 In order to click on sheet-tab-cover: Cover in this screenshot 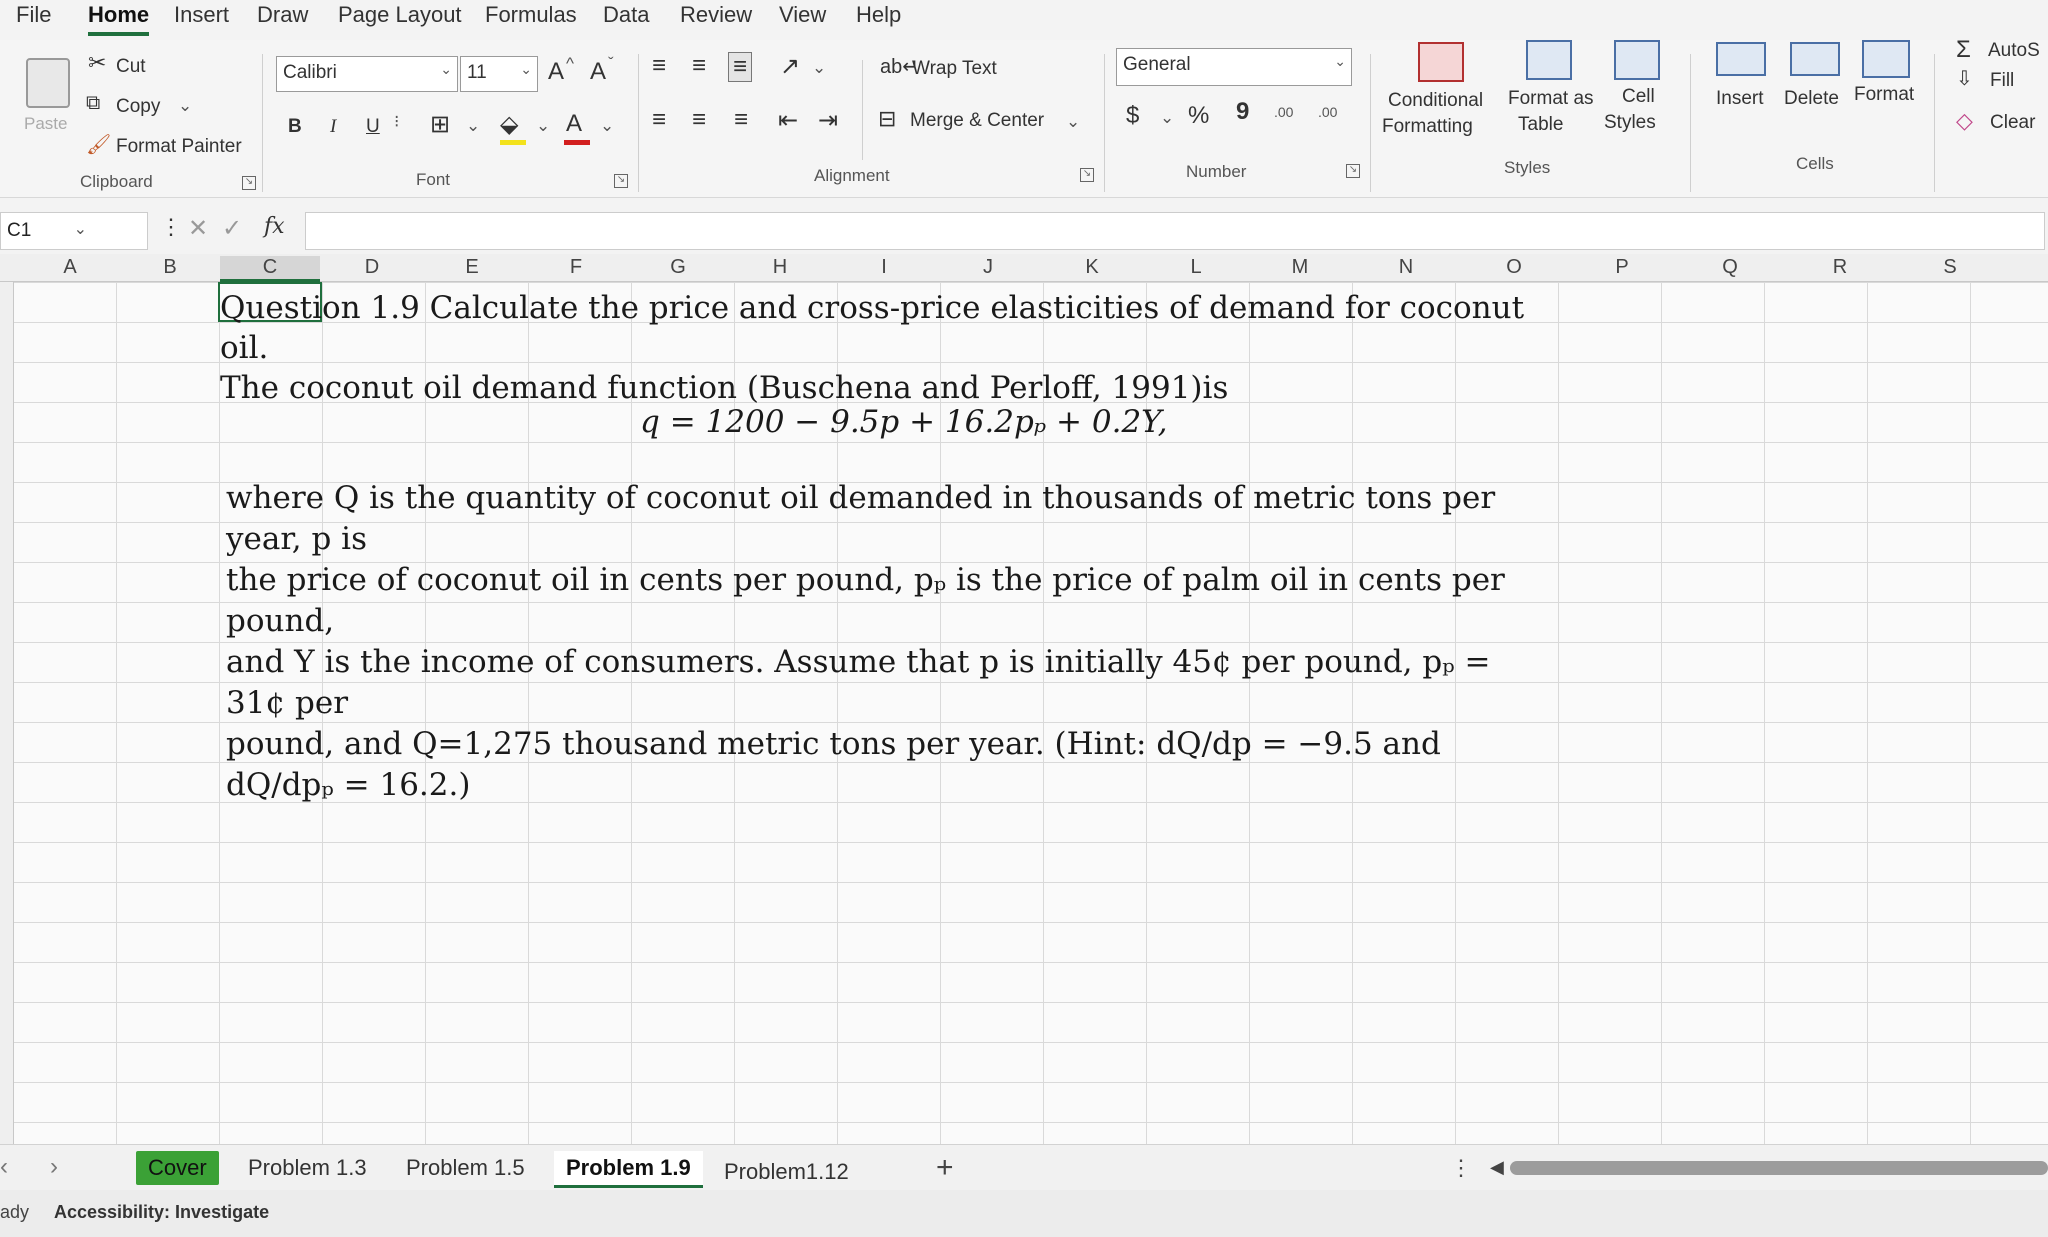, I will do `click(177, 1168)`.